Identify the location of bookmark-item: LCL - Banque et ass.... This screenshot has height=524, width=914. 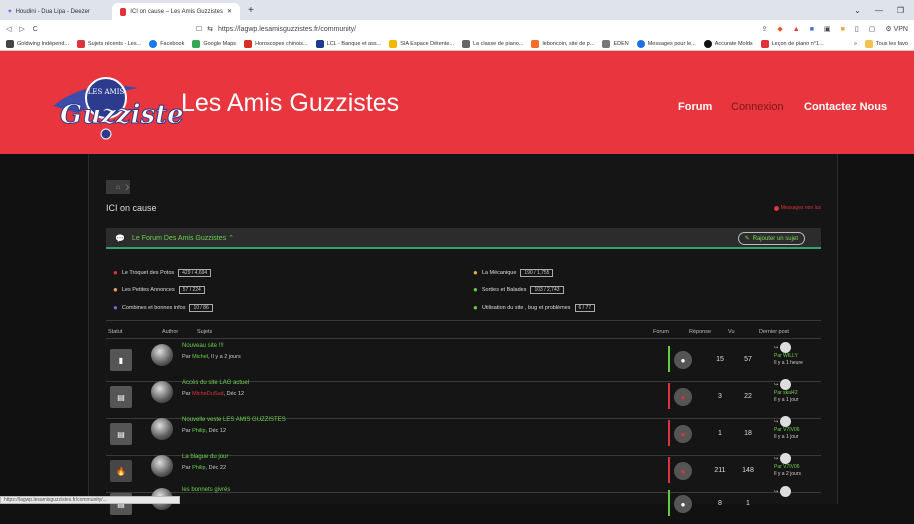
(348, 44).